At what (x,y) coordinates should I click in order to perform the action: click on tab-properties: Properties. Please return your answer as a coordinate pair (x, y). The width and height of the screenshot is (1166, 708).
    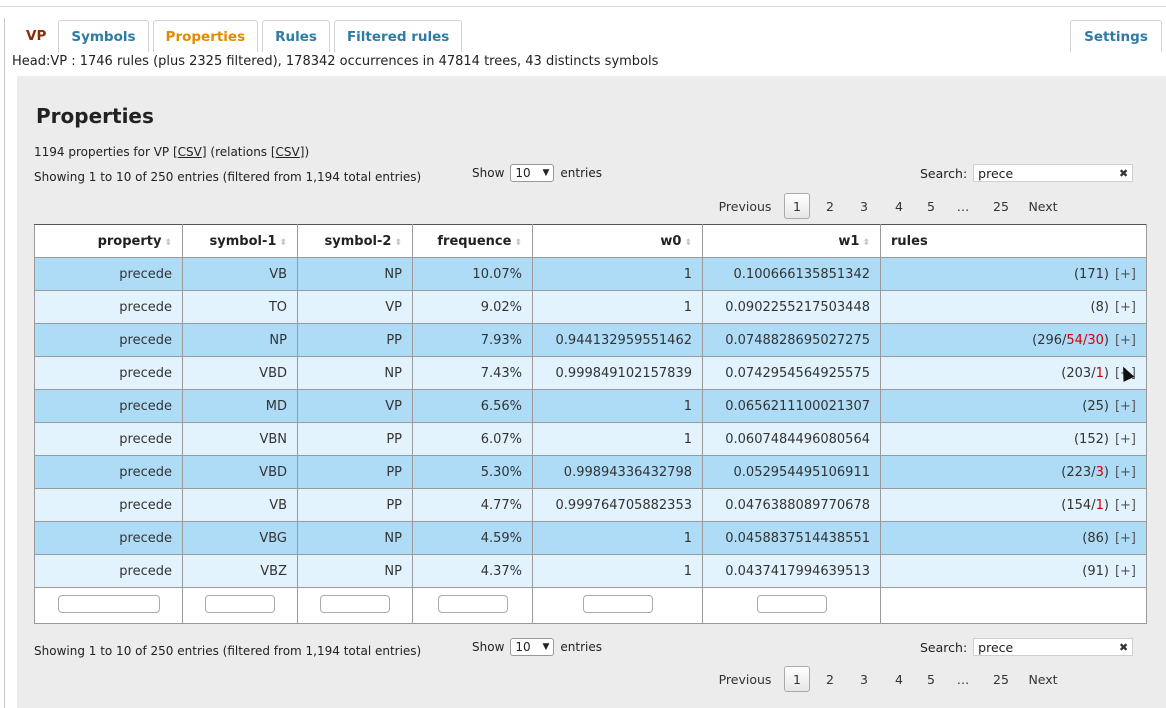
    Looking at the image, I should click on (205, 36).